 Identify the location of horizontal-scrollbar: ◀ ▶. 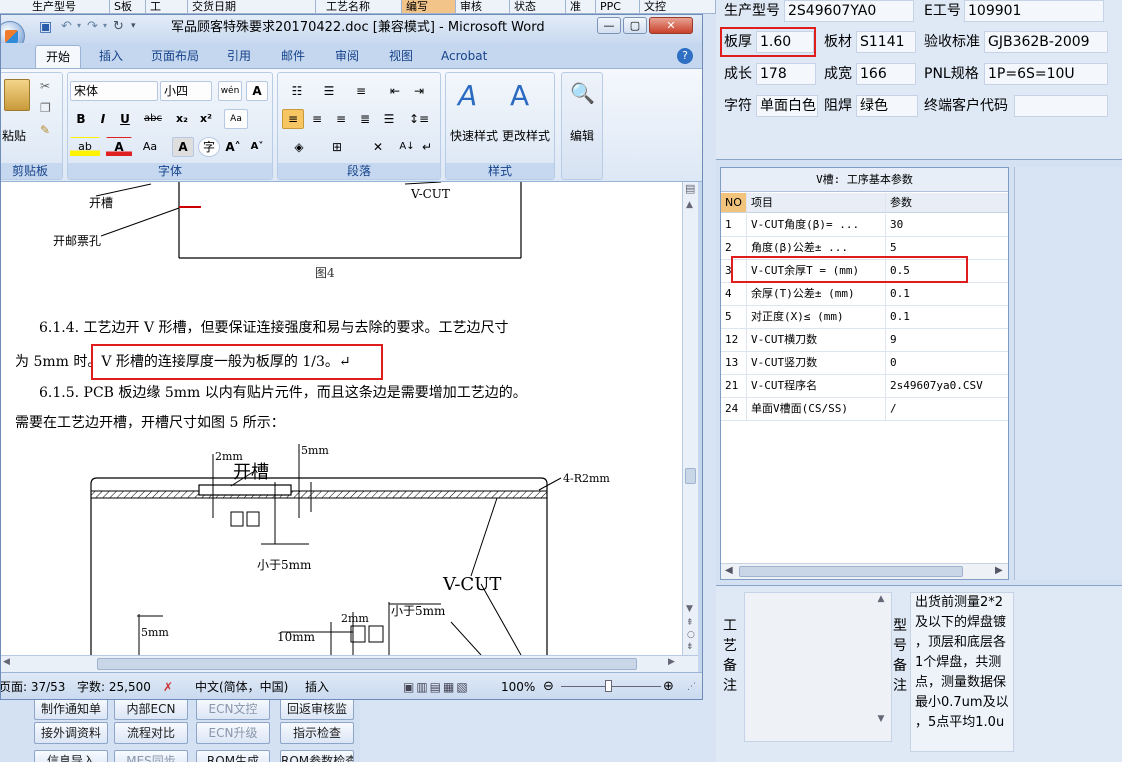
(864, 571).